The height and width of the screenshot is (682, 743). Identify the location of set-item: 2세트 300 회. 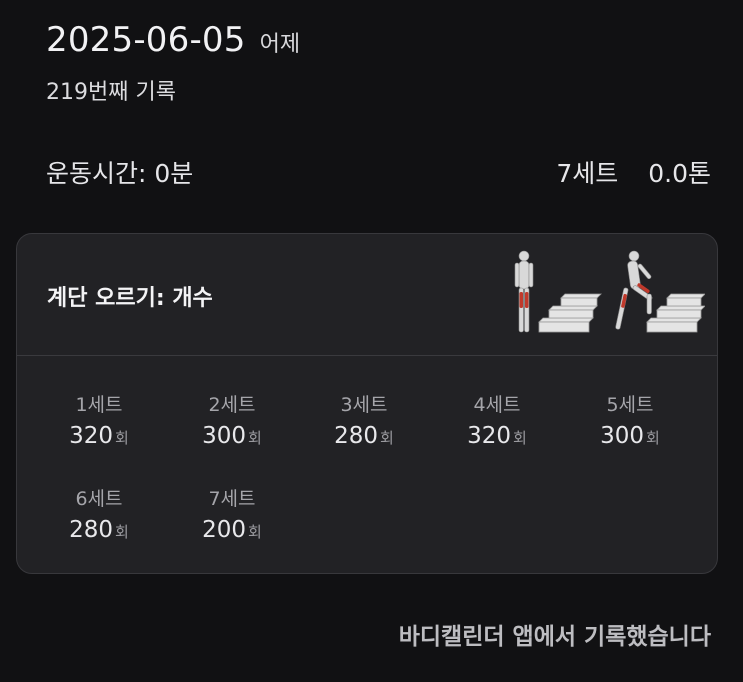
(232, 419).